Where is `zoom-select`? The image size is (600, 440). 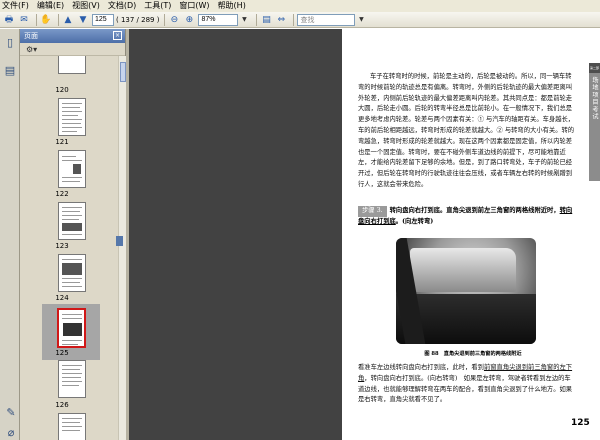 zoom-select is located at coordinates (218, 19).